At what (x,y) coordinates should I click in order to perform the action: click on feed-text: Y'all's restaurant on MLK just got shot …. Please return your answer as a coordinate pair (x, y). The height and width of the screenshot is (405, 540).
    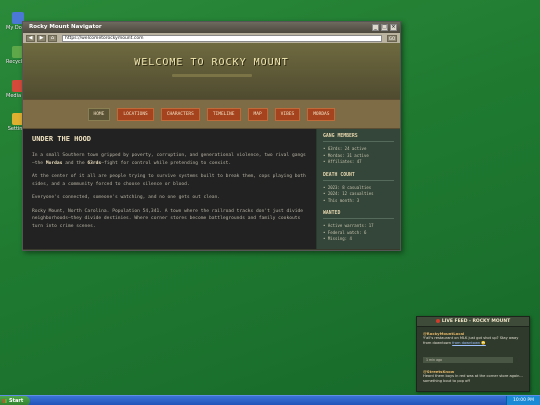
    Looking at the image, I should click on (471, 340).